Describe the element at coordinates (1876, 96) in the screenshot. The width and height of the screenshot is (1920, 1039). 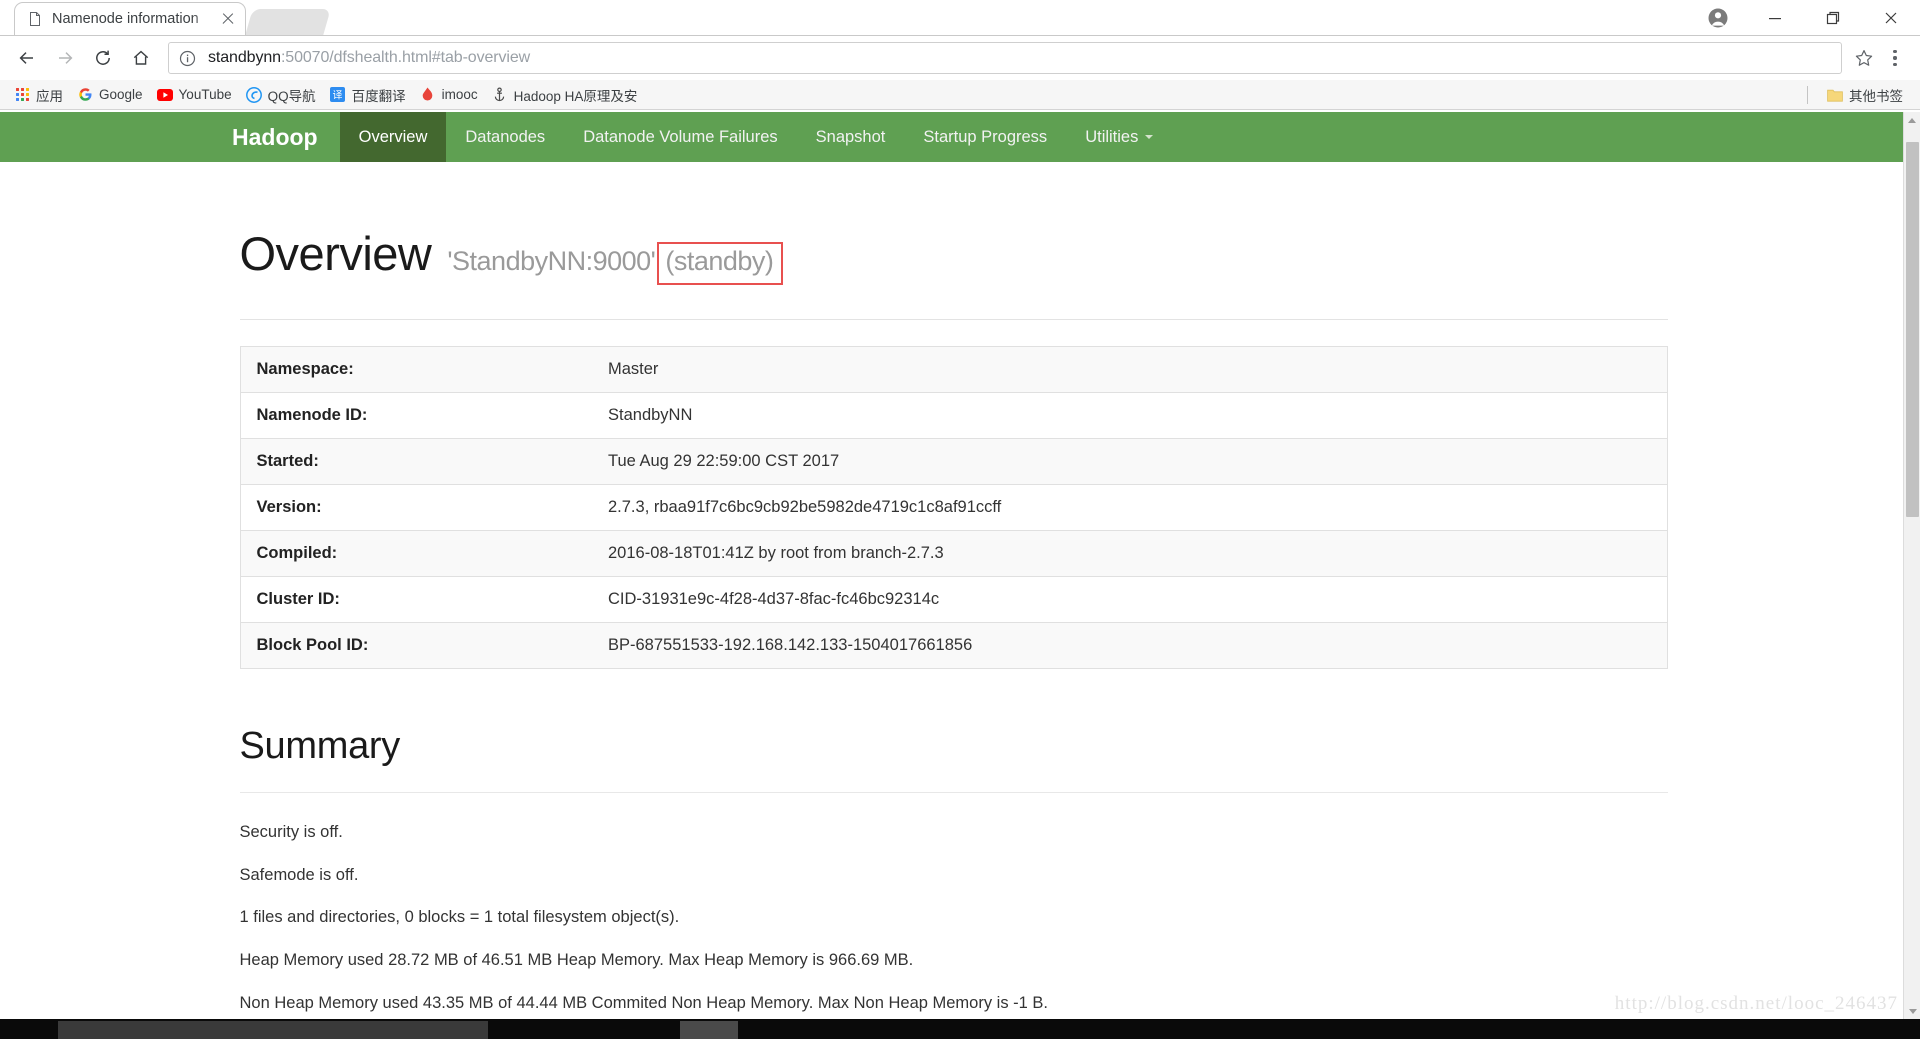
I see `bookmark-label: 其他书签` at that location.